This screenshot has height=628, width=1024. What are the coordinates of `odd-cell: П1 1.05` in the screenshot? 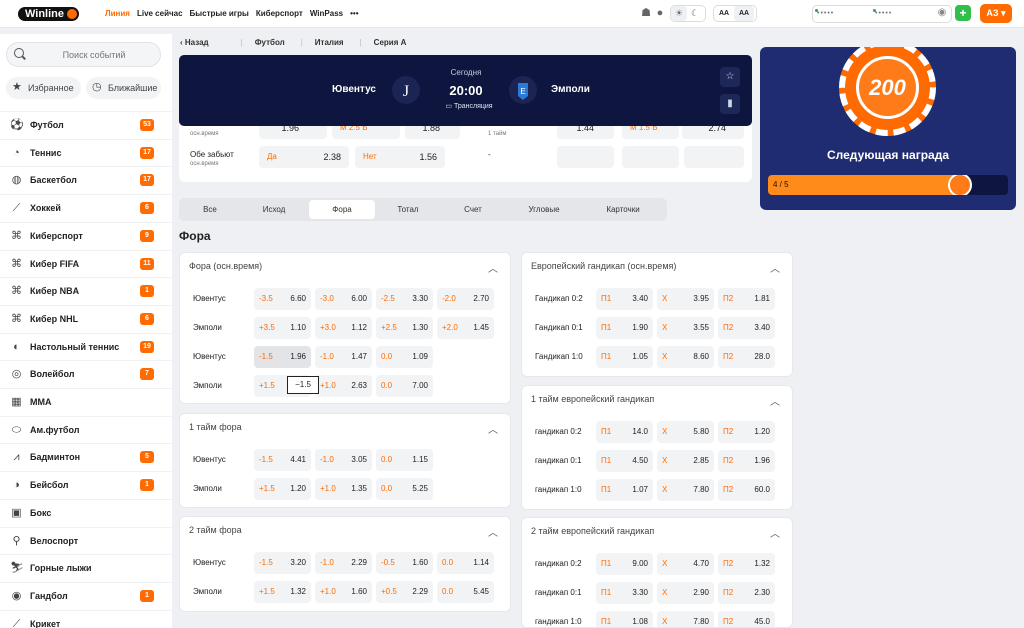 It's located at (624, 357).